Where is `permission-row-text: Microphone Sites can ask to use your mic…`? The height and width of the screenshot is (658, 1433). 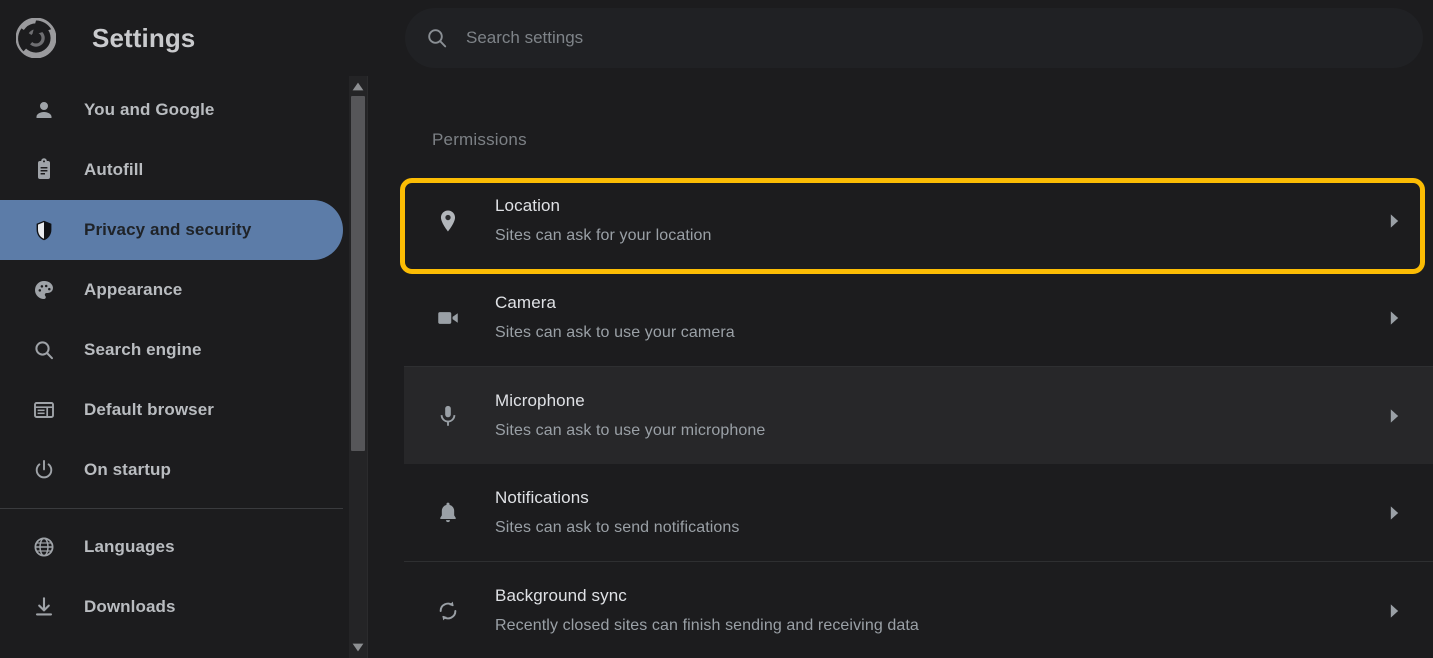
permission-row-text: Microphone Sites can ask to use your mic… is located at coordinates (936, 416).